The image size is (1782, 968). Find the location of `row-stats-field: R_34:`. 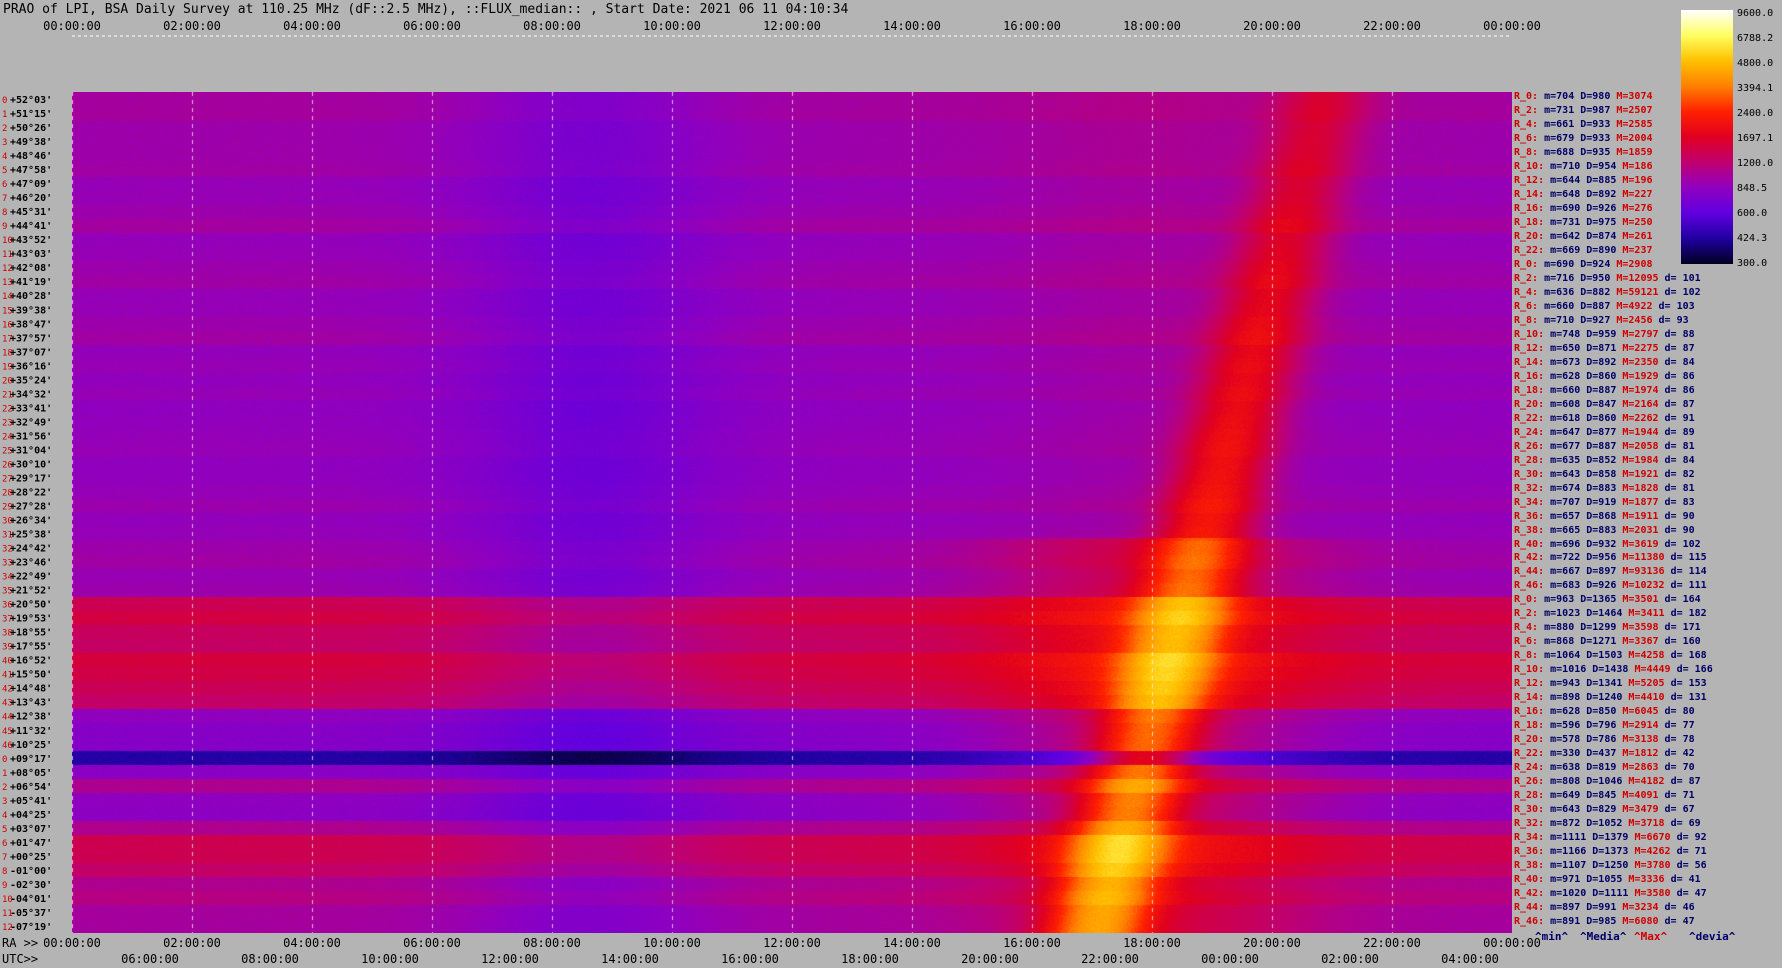

row-stats-field: R_34: is located at coordinates (1529, 838).